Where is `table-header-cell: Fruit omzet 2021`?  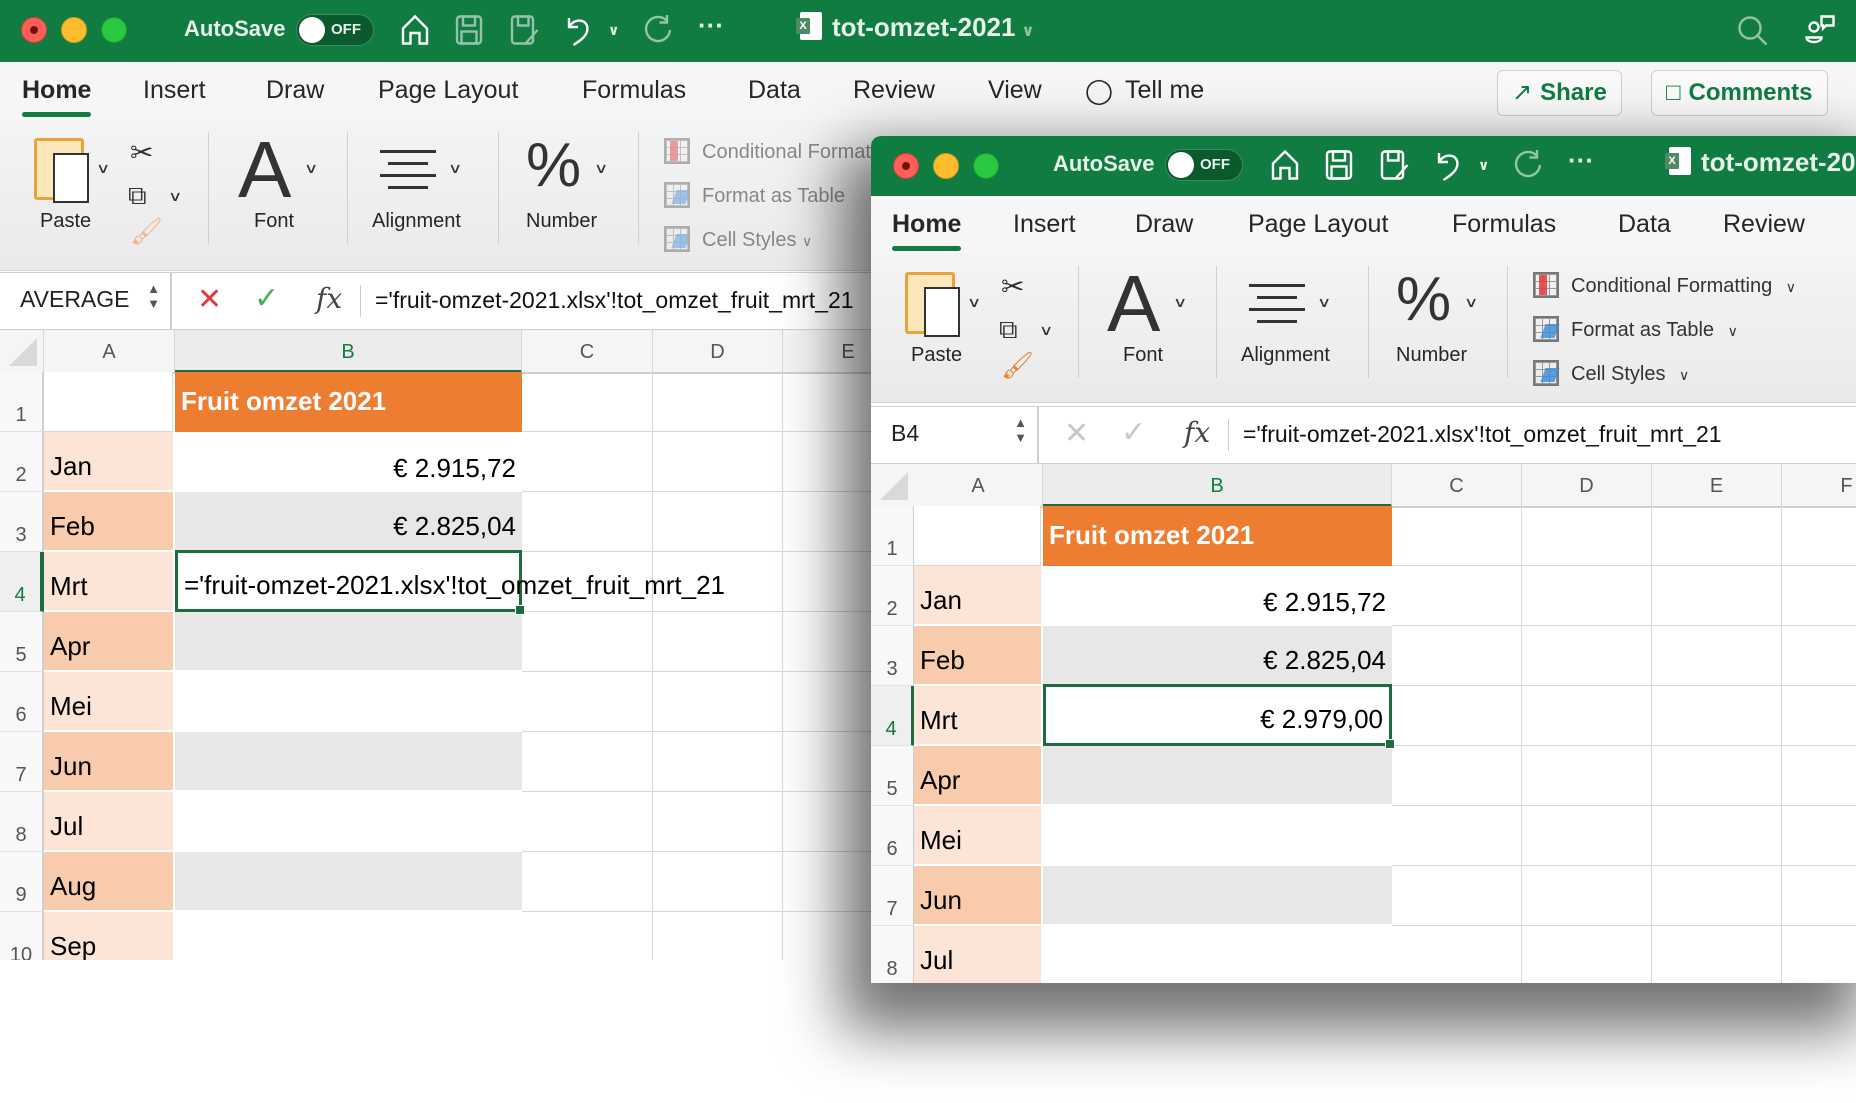 table-header-cell: Fruit omzet 2021 is located at coordinates (348, 402).